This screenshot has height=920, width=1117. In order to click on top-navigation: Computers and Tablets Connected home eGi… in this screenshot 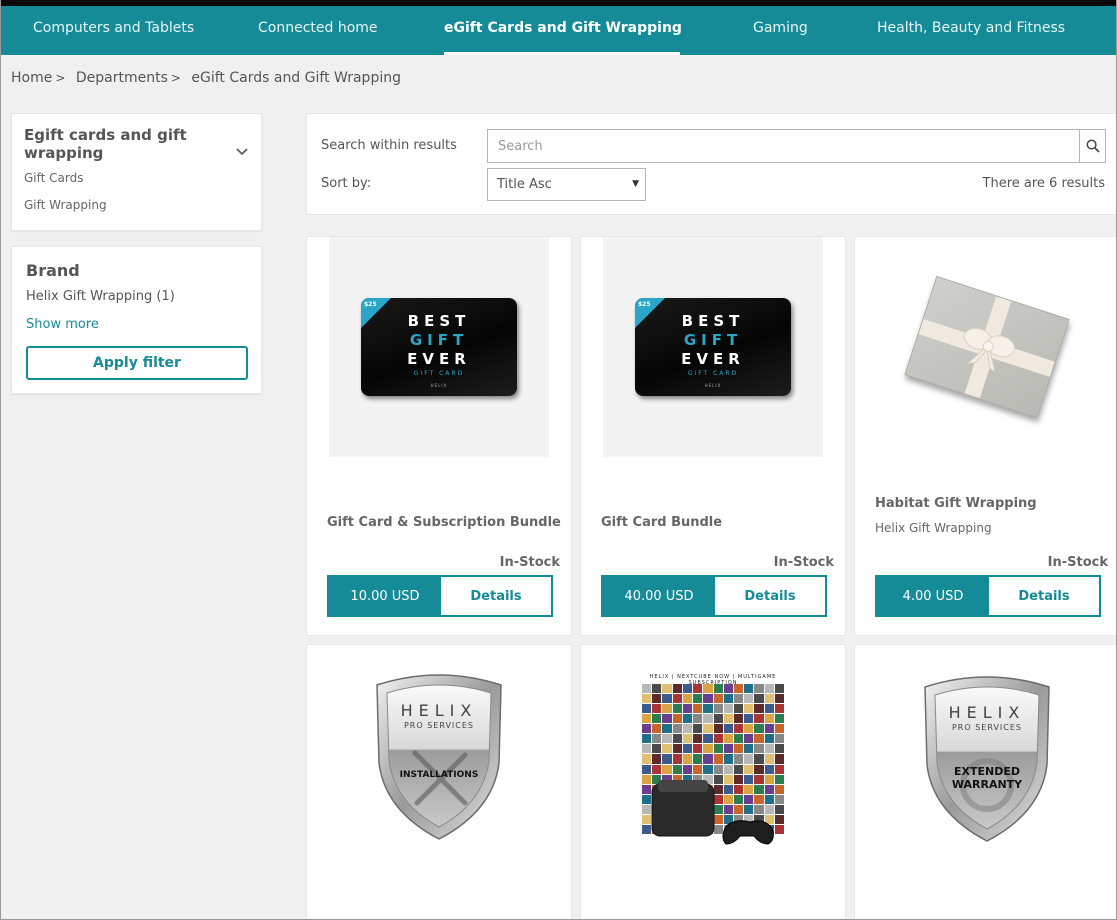, I will do `click(558, 27)`.